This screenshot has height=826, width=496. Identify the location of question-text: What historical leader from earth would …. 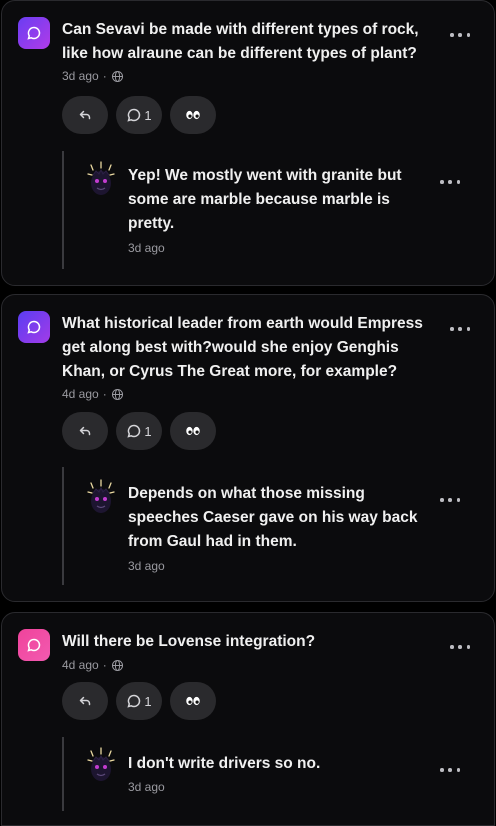
(242, 347).